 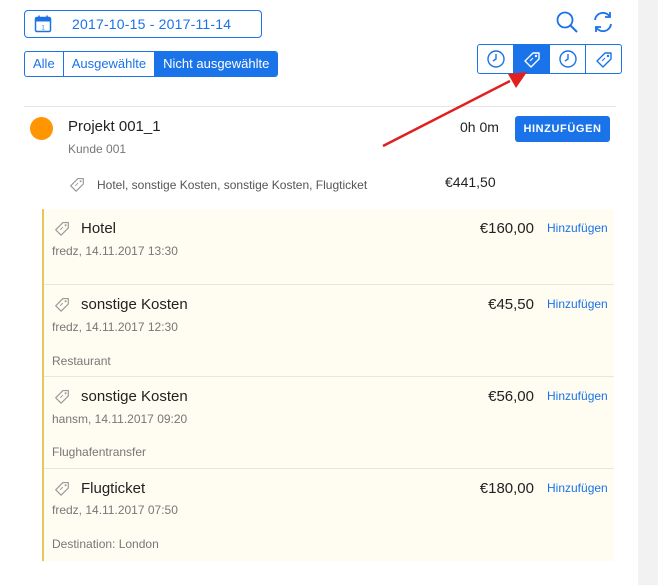 I want to click on expense-meta: fredz, 14.11.2017 12:30, so click(x=115, y=327).